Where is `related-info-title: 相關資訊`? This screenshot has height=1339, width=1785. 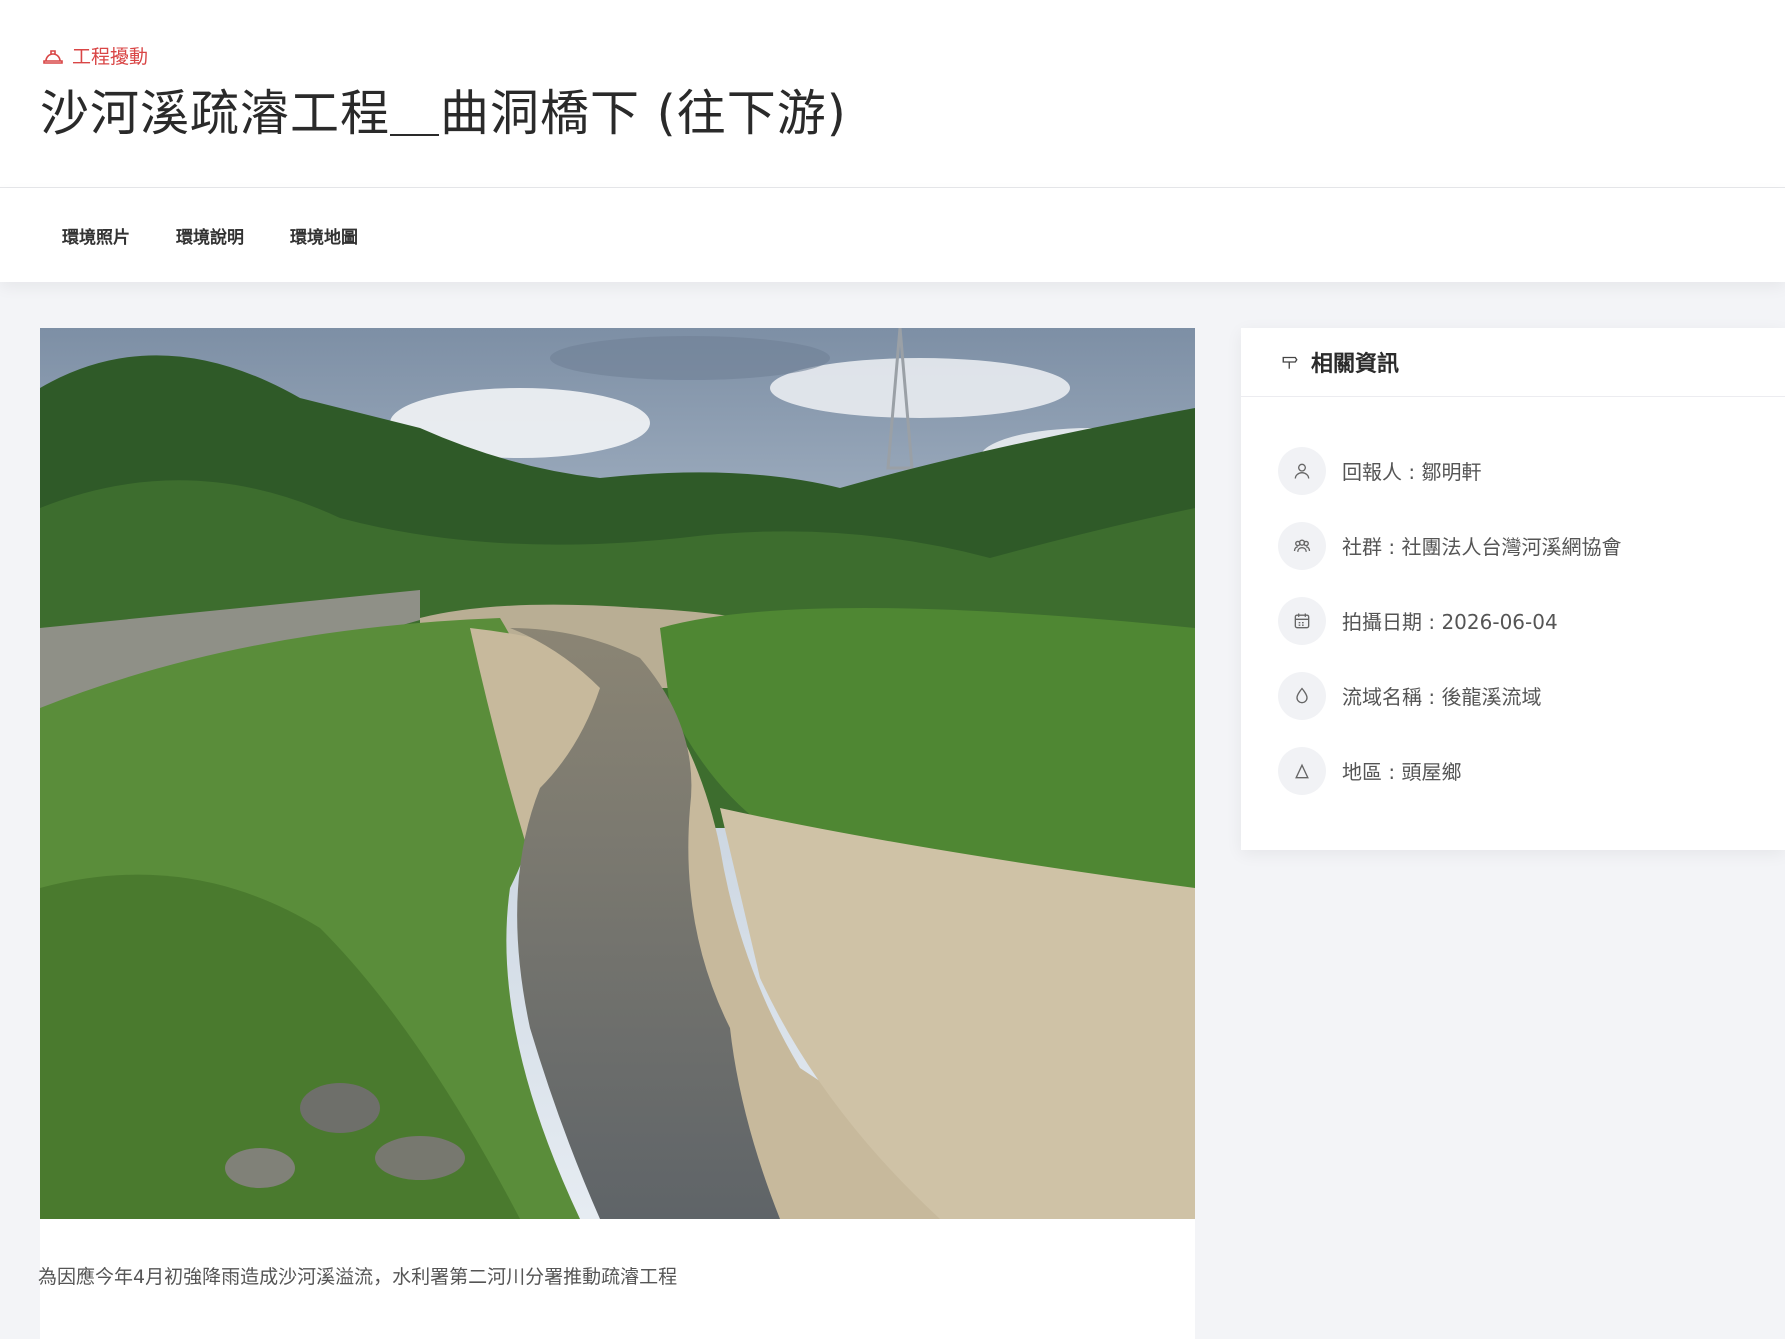 related-info-title: 相關資訊 is located at coordinates (1355, 364).